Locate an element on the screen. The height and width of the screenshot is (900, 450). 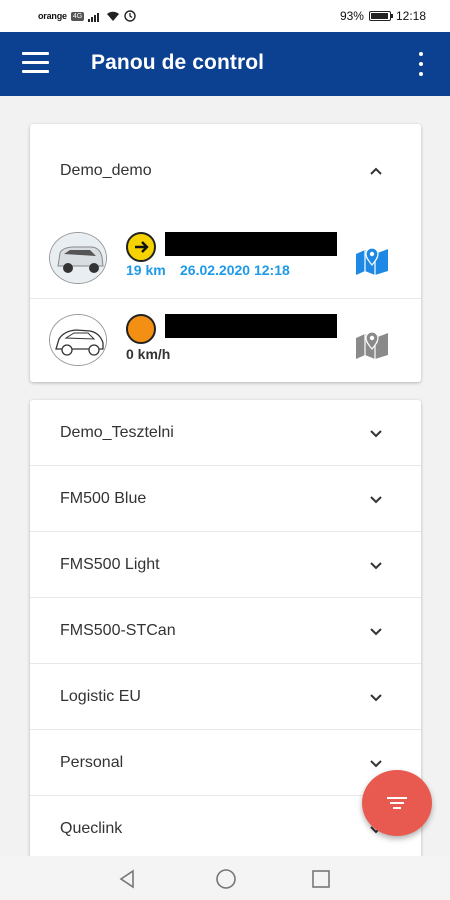
more-options-icon is located at coordinates (421, 64).